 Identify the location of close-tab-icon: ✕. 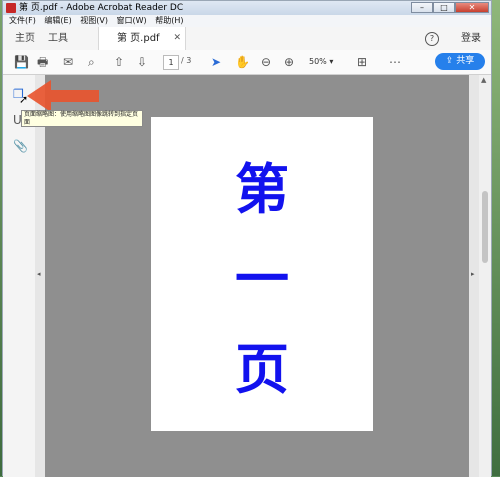
(177, 38).